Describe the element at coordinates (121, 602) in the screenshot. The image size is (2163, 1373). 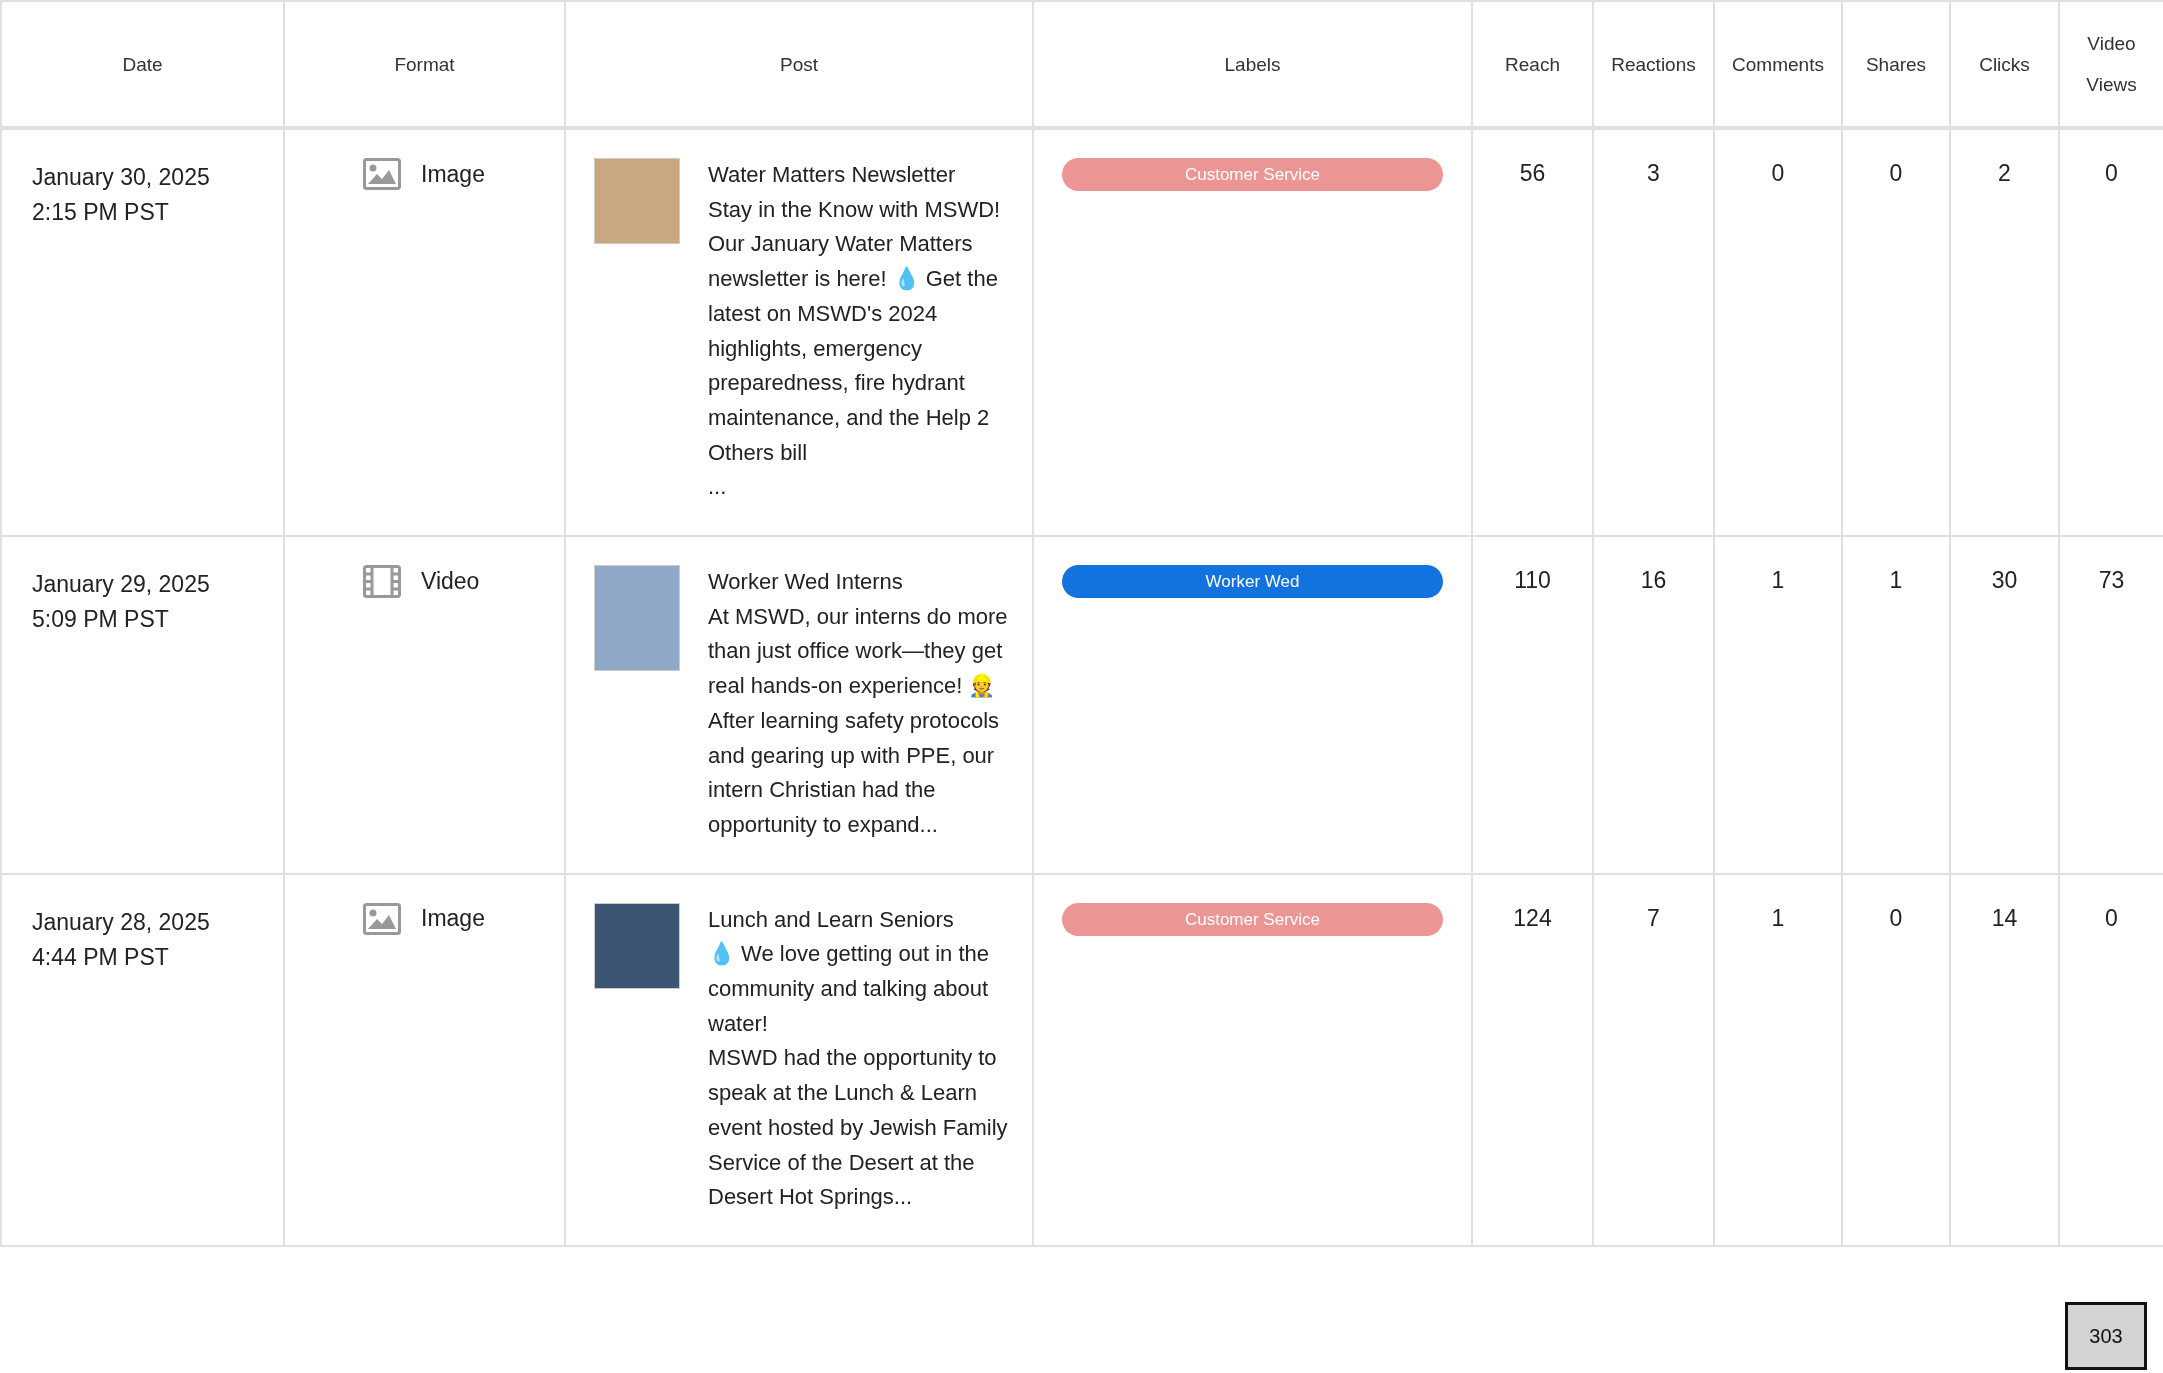
I see `post-date: January 29, 2025 5:09 PM PST` at that location.